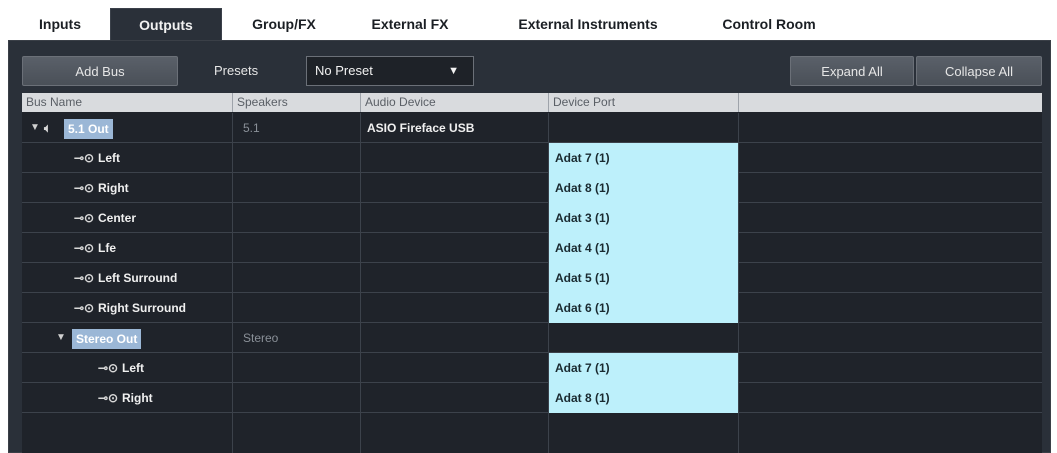 The height and width of the screenshot is (453, 1057). I want to click on table-row: ⊸⊙ Lfe Adat 4 (1), so click(532, 248).